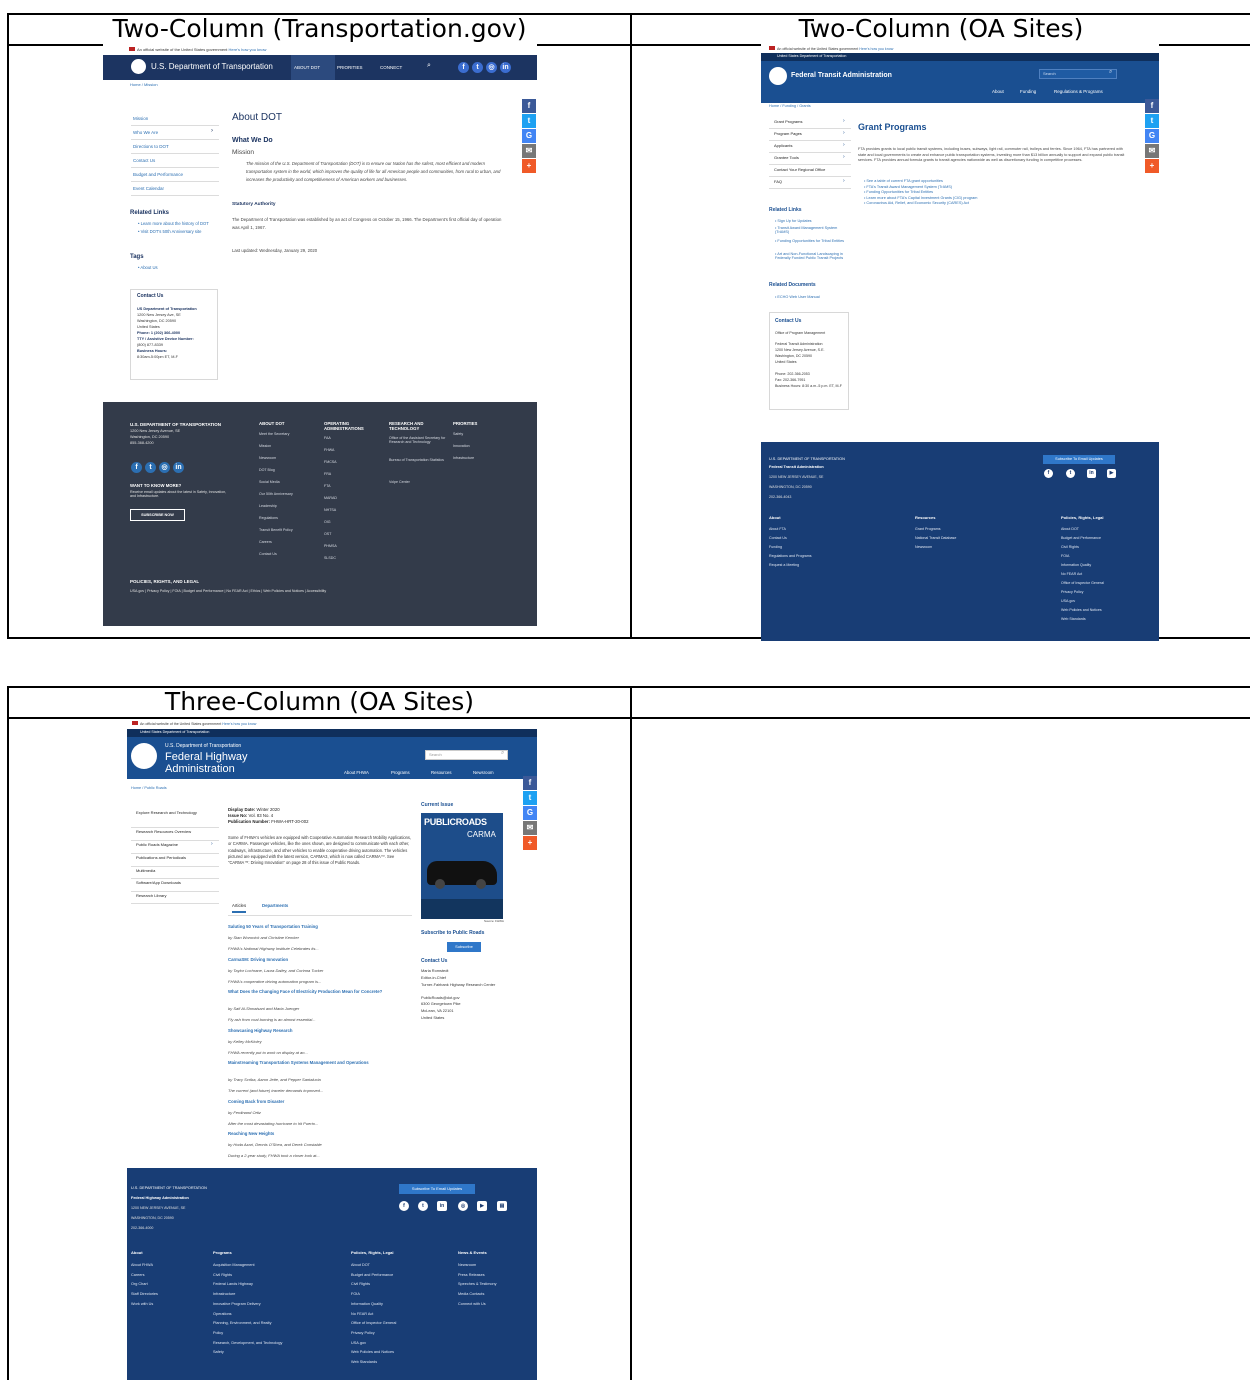 The height and width of the screenshot is (1380, 1250). Describe the element at coordinates (353, 462) in the screenshot. I see `footer-link: FMCSA` at that location.